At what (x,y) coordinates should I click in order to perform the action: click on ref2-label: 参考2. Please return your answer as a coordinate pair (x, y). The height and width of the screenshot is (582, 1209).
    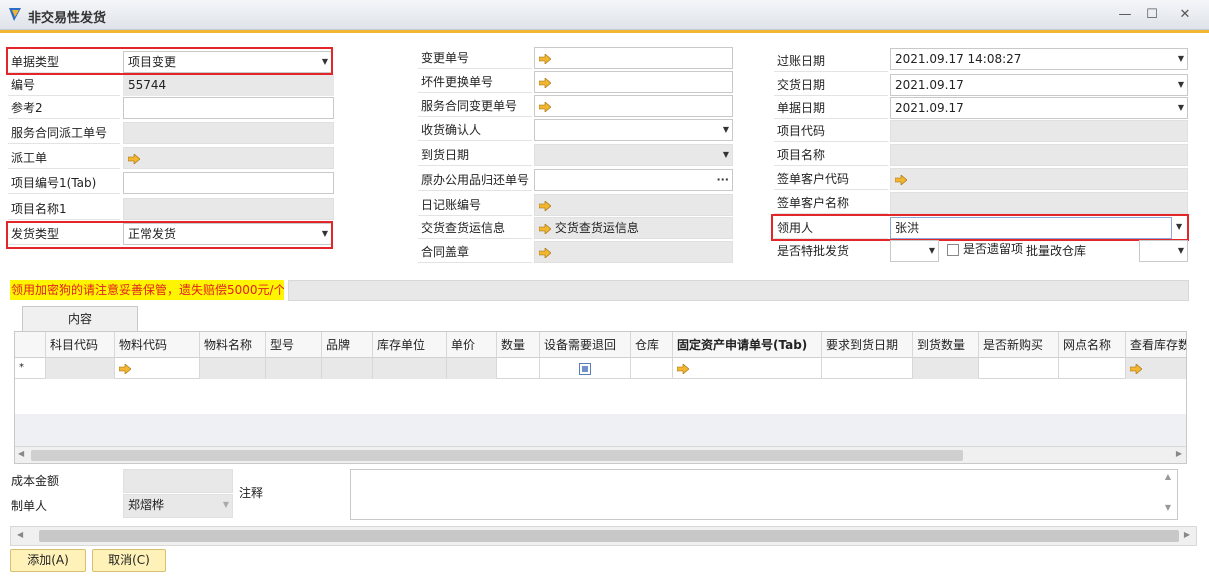
    Looking at the image, I should click on (64, 108).